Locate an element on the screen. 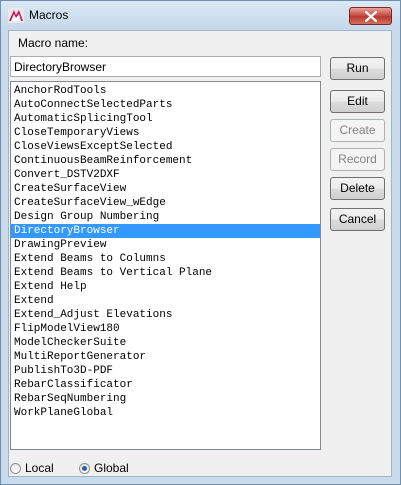 The image size is (401, 485). macro-list-item: CloseViewsExceptSelected is located at coordinates (165, 147).